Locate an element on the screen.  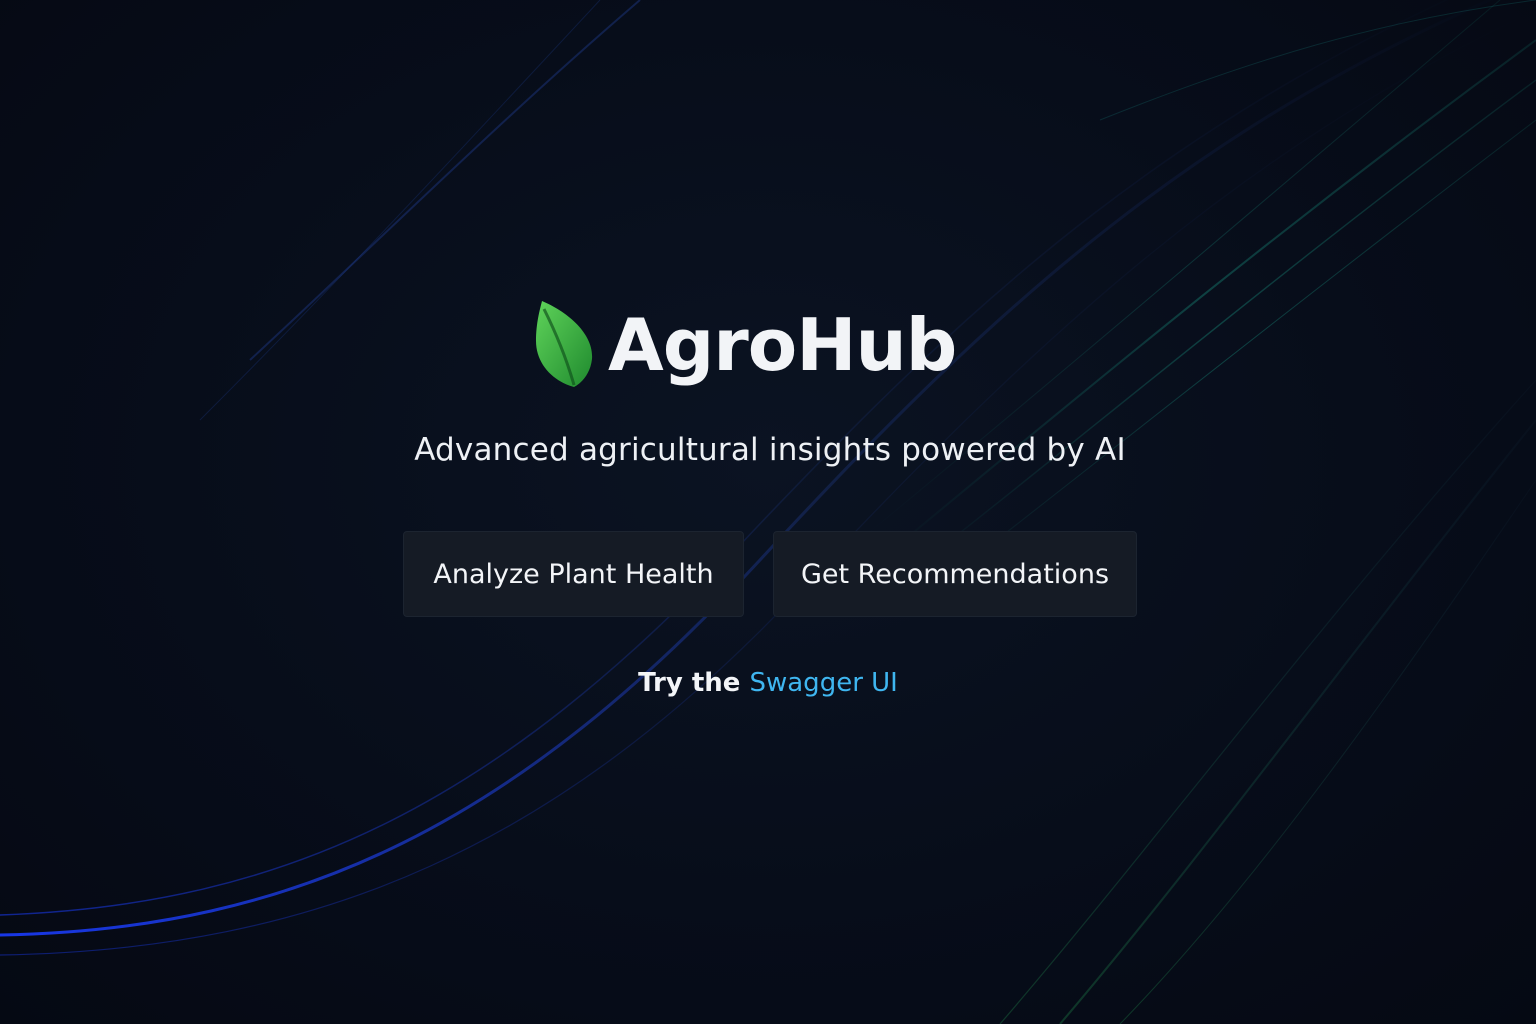
brand-name: AgroHub is located at coordinates (782, 345).